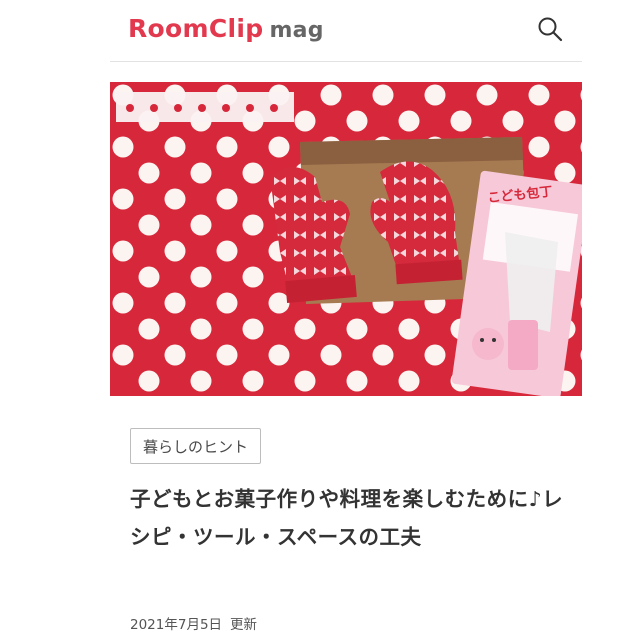 This screenshot has height=640, width=640. Describe the element at coordinates (244, 625) in the screenshot. I see `article-date-suffix: 更新` at that location.